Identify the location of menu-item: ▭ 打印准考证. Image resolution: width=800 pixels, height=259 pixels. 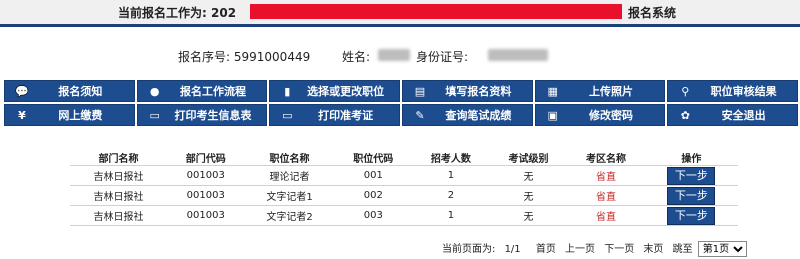
(334, 115).